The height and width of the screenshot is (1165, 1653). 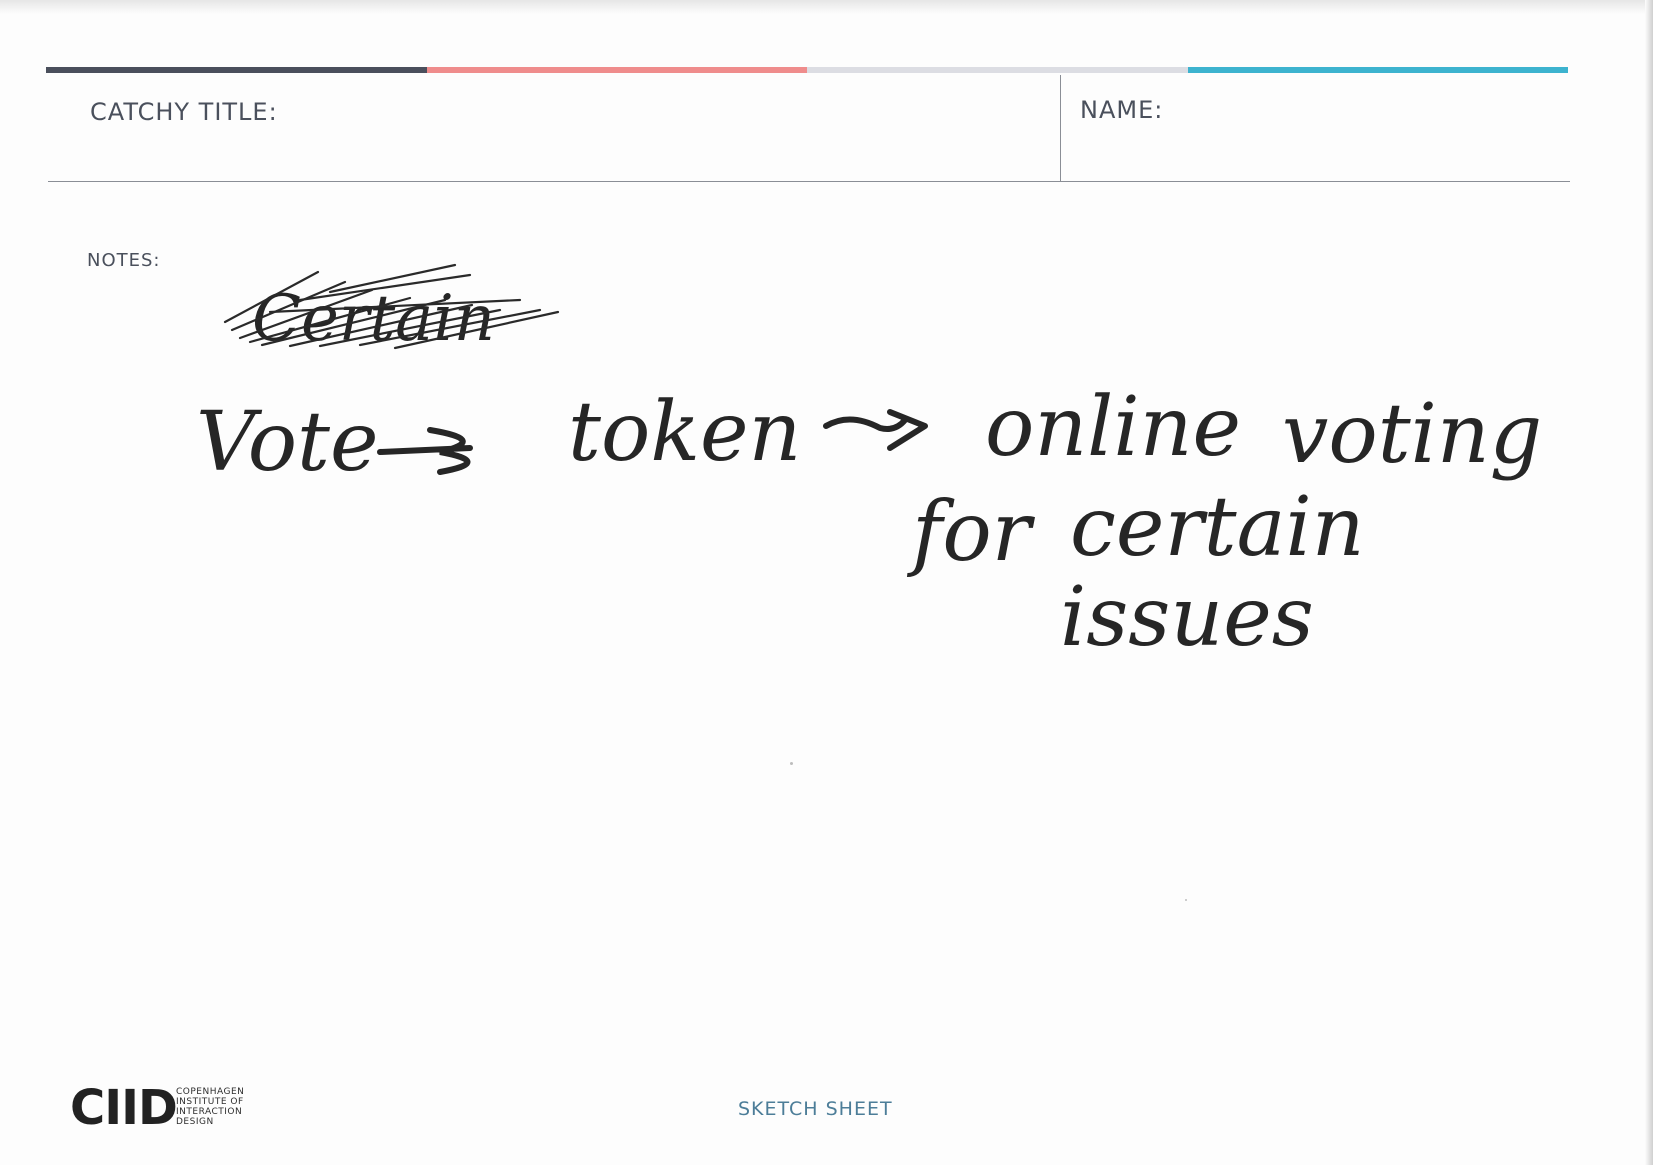 What do you see at coordinates (210, 1092) in the screenshot?
I see `logo-line: COPENHAGEN` at bounding box center [210, 1092].